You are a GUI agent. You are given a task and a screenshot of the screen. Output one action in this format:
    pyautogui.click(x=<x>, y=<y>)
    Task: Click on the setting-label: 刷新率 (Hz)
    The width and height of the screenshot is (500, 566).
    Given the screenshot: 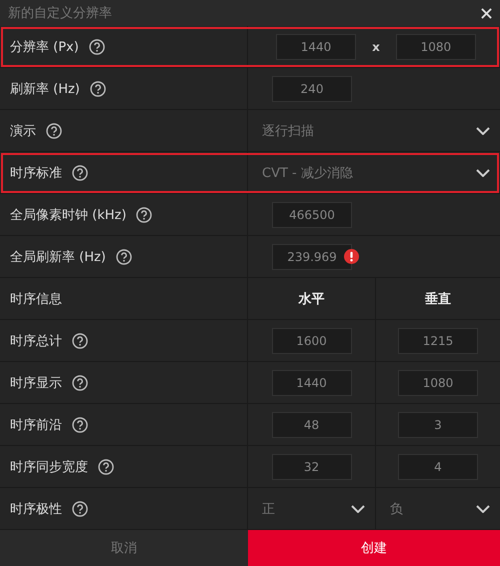 What is the action you would take?
    pyautogui.click(x=45, y=89)
    